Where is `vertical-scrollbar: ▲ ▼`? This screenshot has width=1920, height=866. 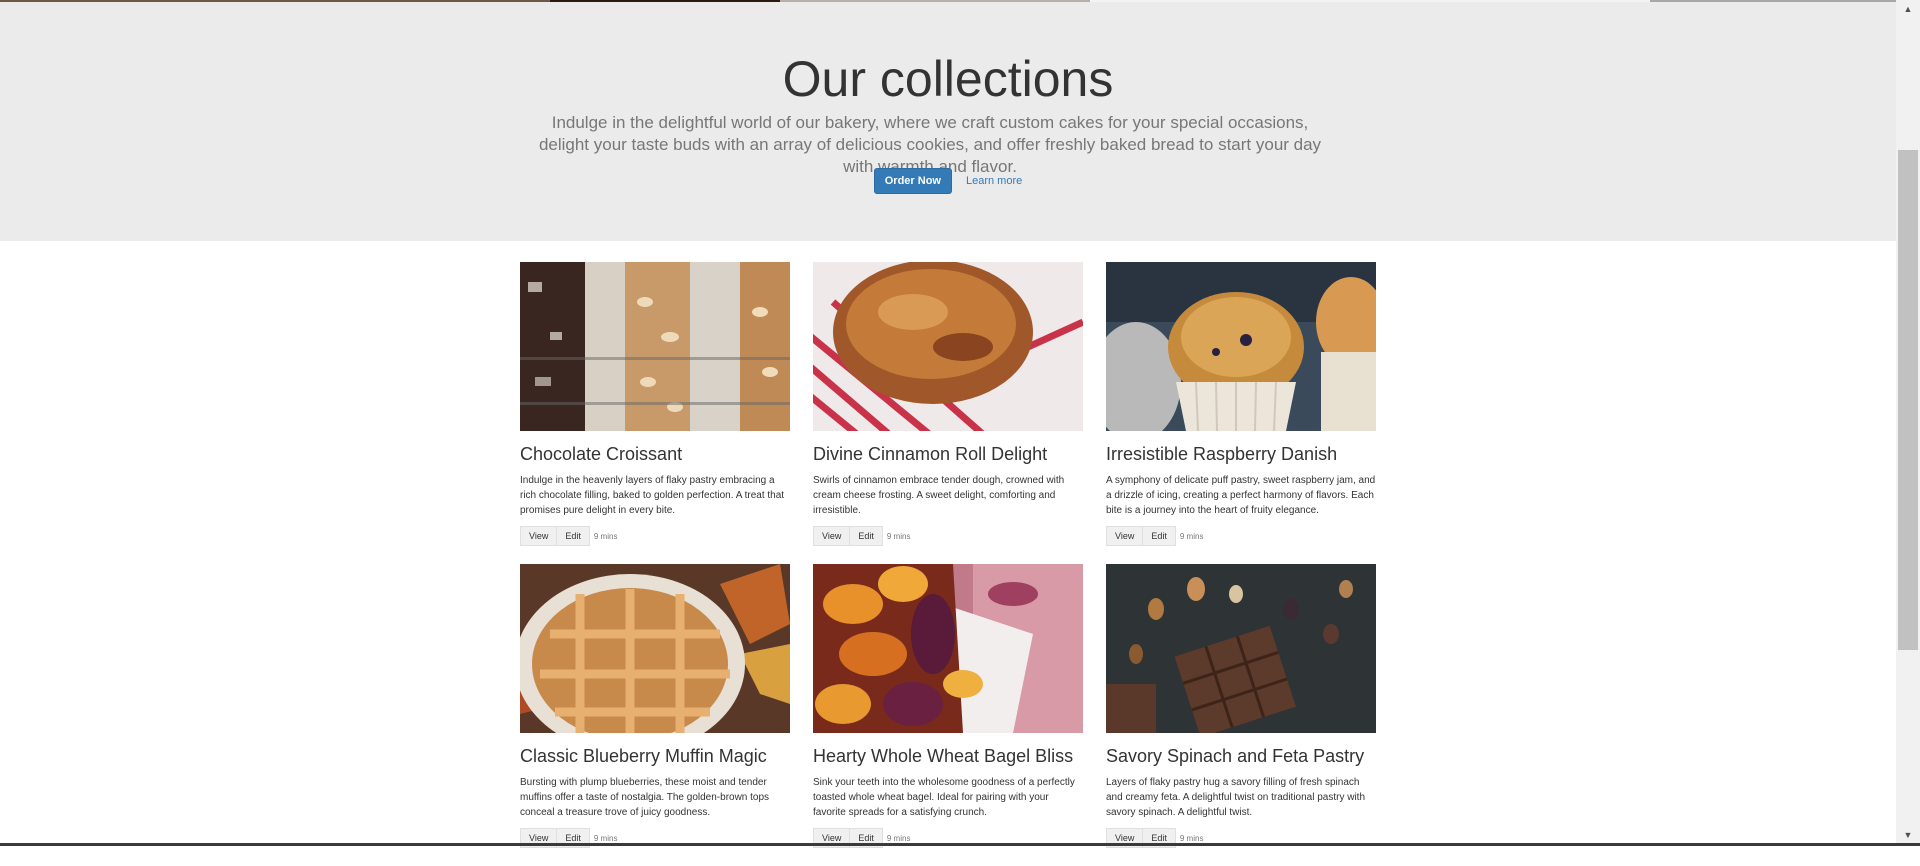 vertical-scrollbar: ▲ ▼ is located at coordinates (1908, 423).